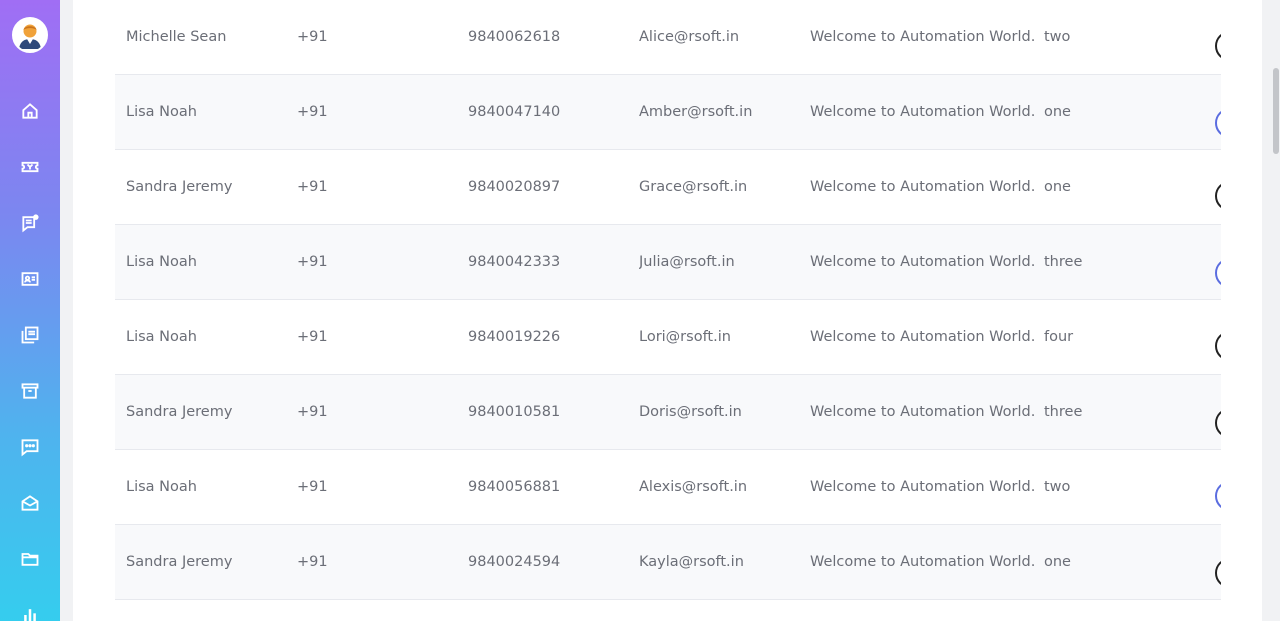  I want to click on table-right-clip, so click(1241, 310).